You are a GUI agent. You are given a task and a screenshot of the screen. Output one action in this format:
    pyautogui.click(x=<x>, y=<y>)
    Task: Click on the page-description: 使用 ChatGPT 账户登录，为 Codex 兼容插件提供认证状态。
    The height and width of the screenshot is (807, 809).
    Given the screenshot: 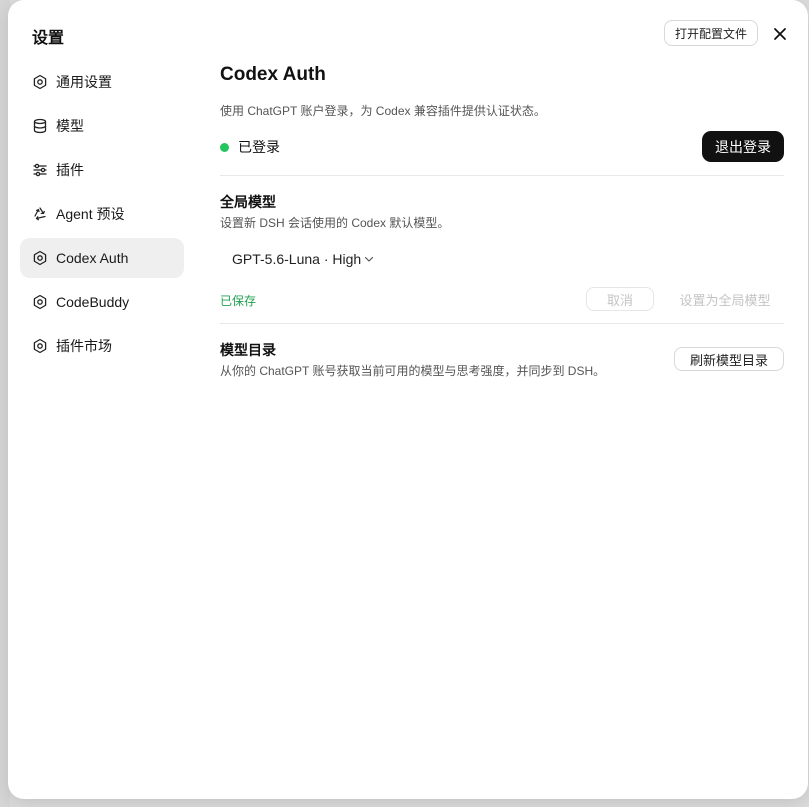 What is the action you would take?
    pyautogui.click(x=383, y=111)
    